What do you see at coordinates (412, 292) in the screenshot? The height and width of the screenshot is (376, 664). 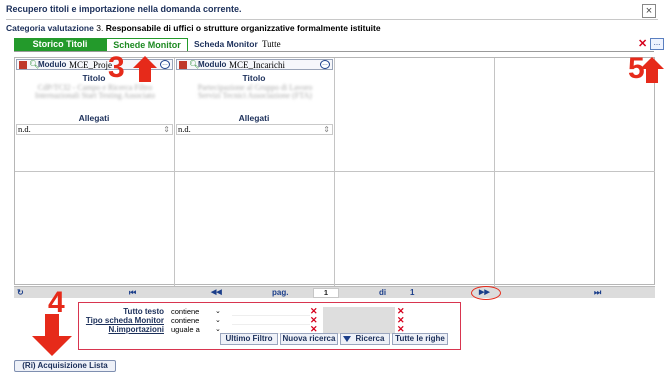 I see `total-pages: 1` at bounding box center [412, 292].